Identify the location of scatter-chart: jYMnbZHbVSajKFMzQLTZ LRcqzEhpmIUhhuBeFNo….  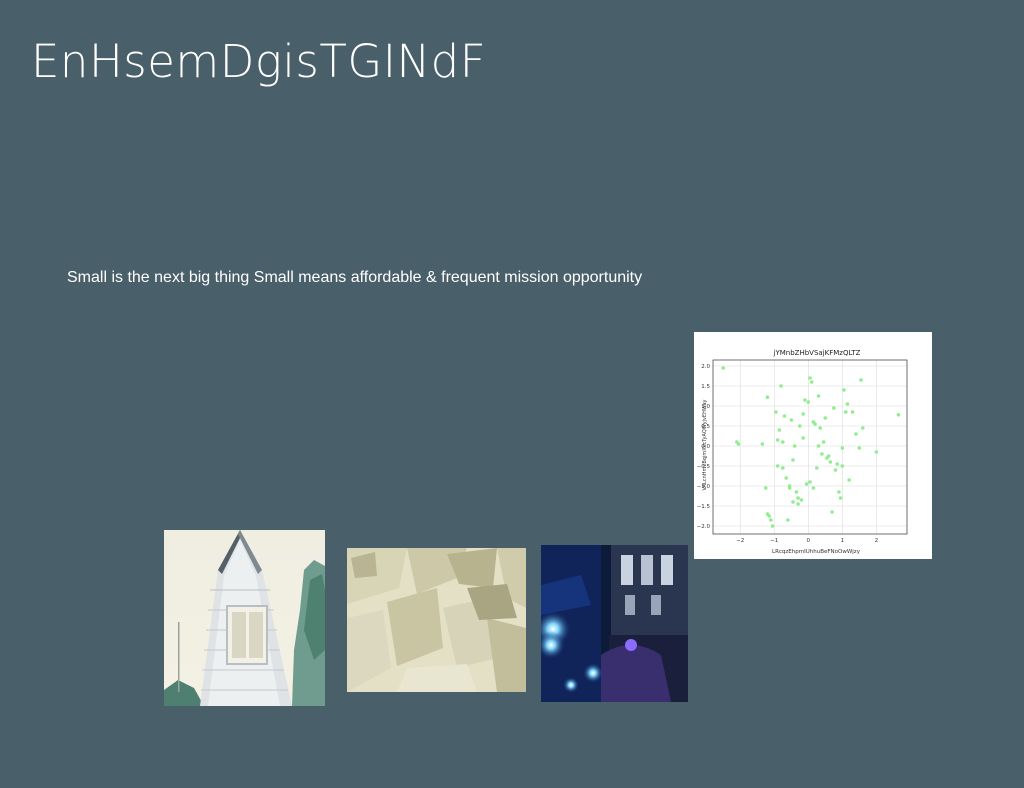
(813, 445).